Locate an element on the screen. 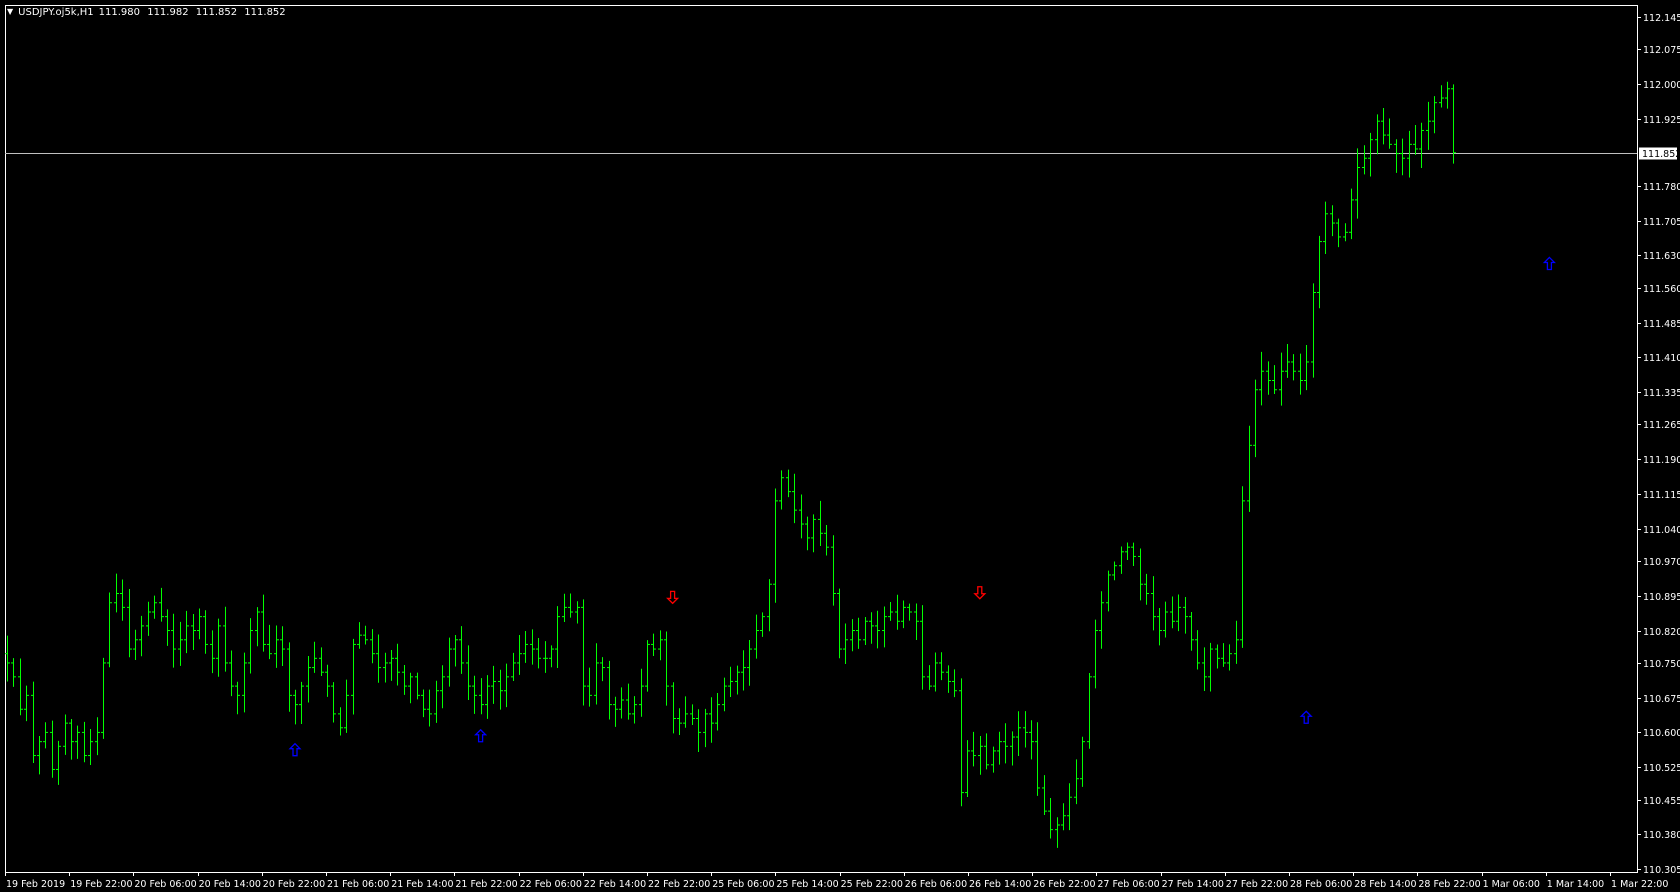  price-axis-label: 111.040 is located at coordinates (1661, 530).